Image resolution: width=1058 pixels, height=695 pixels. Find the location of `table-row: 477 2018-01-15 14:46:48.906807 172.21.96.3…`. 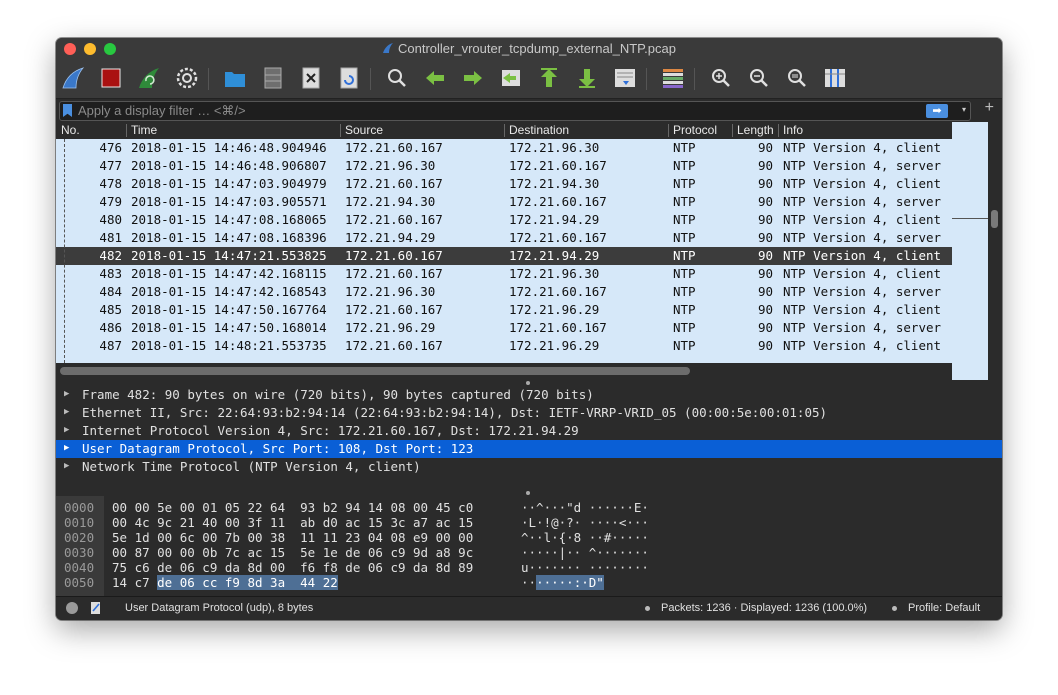

table-row: 477 2018-01-15 14:46:48.906807 172.21.96.3… is located at coordinates (504, 166).